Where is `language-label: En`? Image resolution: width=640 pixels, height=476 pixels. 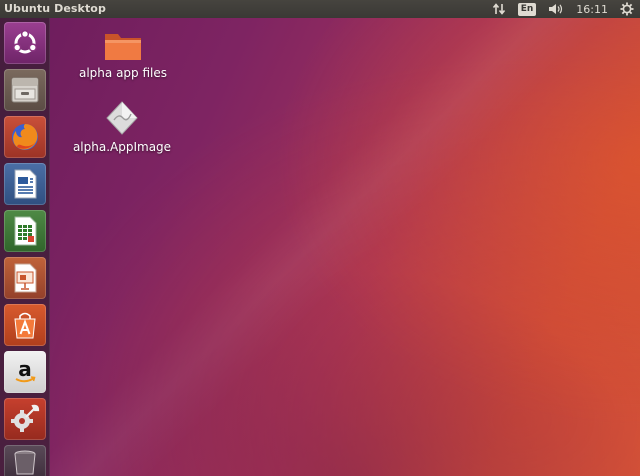
language-label: En is located at coordinates (527, 9).